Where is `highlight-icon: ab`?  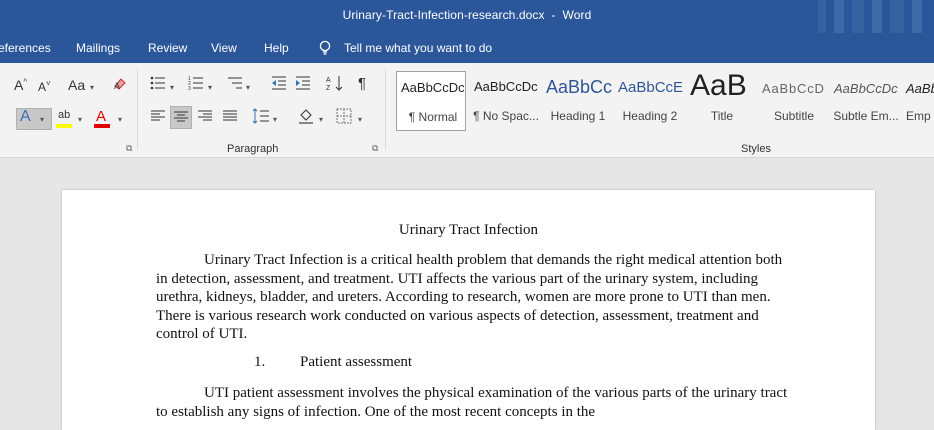
highlight-icon: ab is located at coordinates (64, 115).